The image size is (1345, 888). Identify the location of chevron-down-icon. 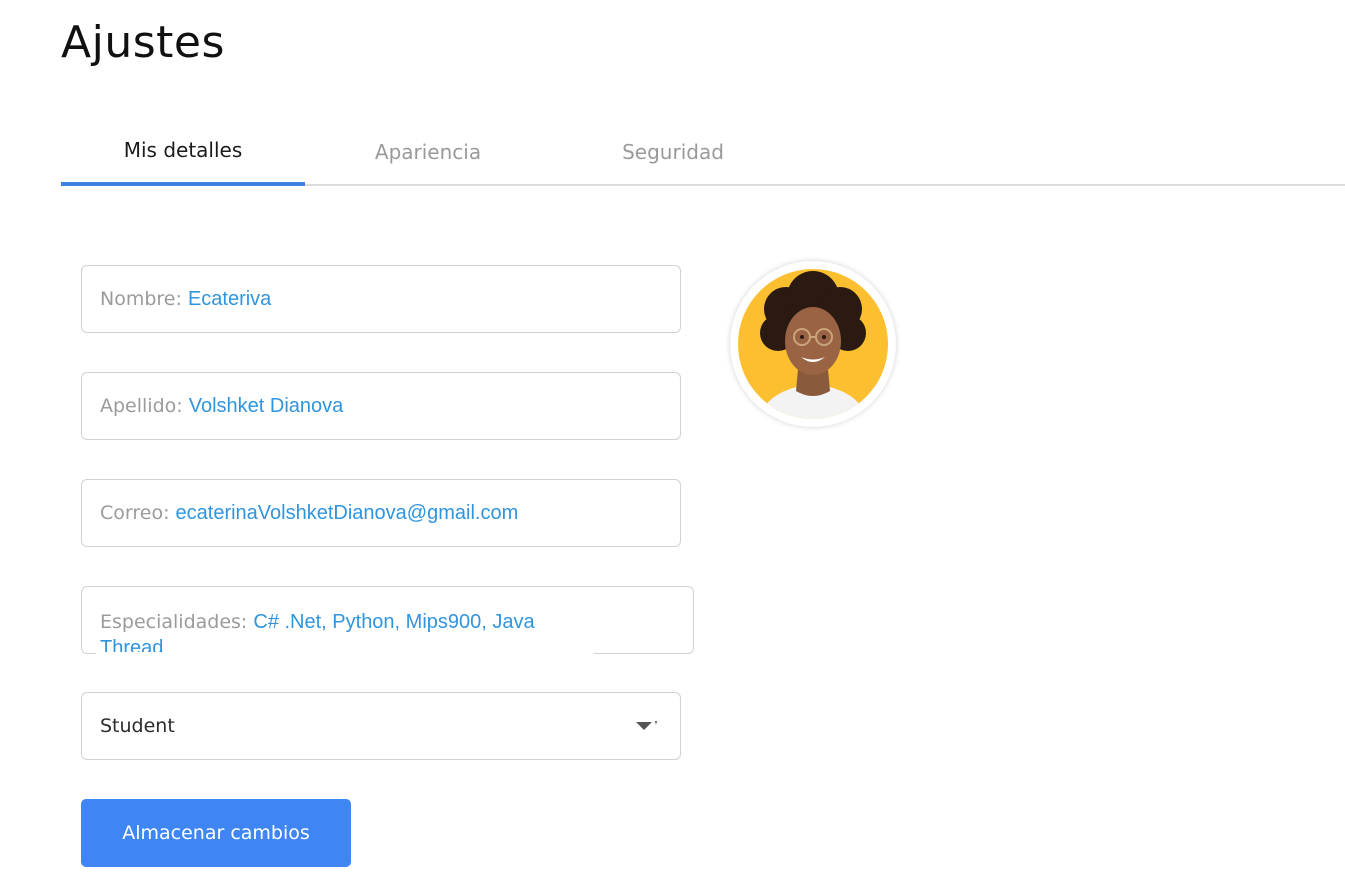
(649, 726).